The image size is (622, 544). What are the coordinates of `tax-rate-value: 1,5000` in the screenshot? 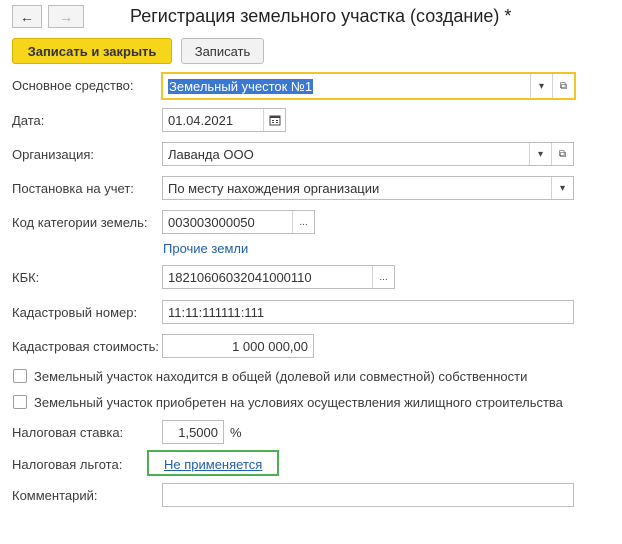 It's located at (198, 432).